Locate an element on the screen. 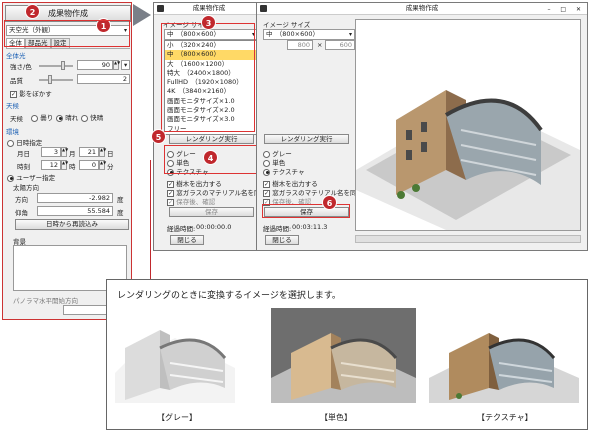 The image size is (590, 432). quality-slider is located at coordinates (56, 80).